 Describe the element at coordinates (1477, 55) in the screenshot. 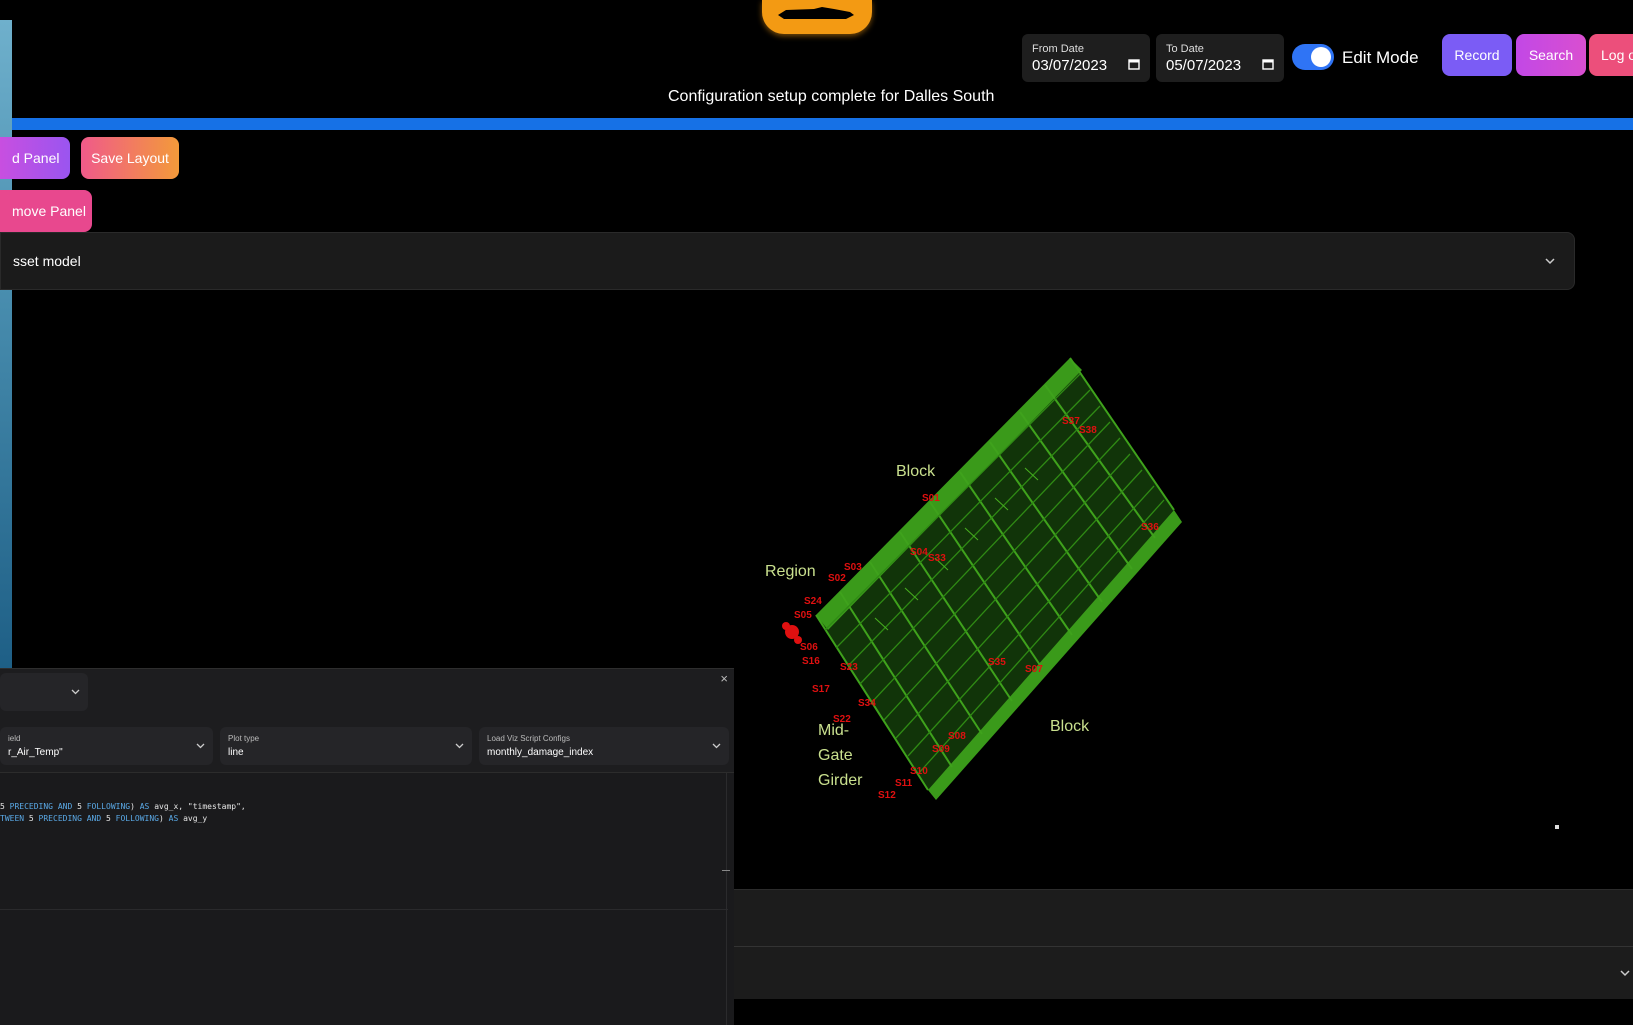

I see `record-button: Record` at that location.